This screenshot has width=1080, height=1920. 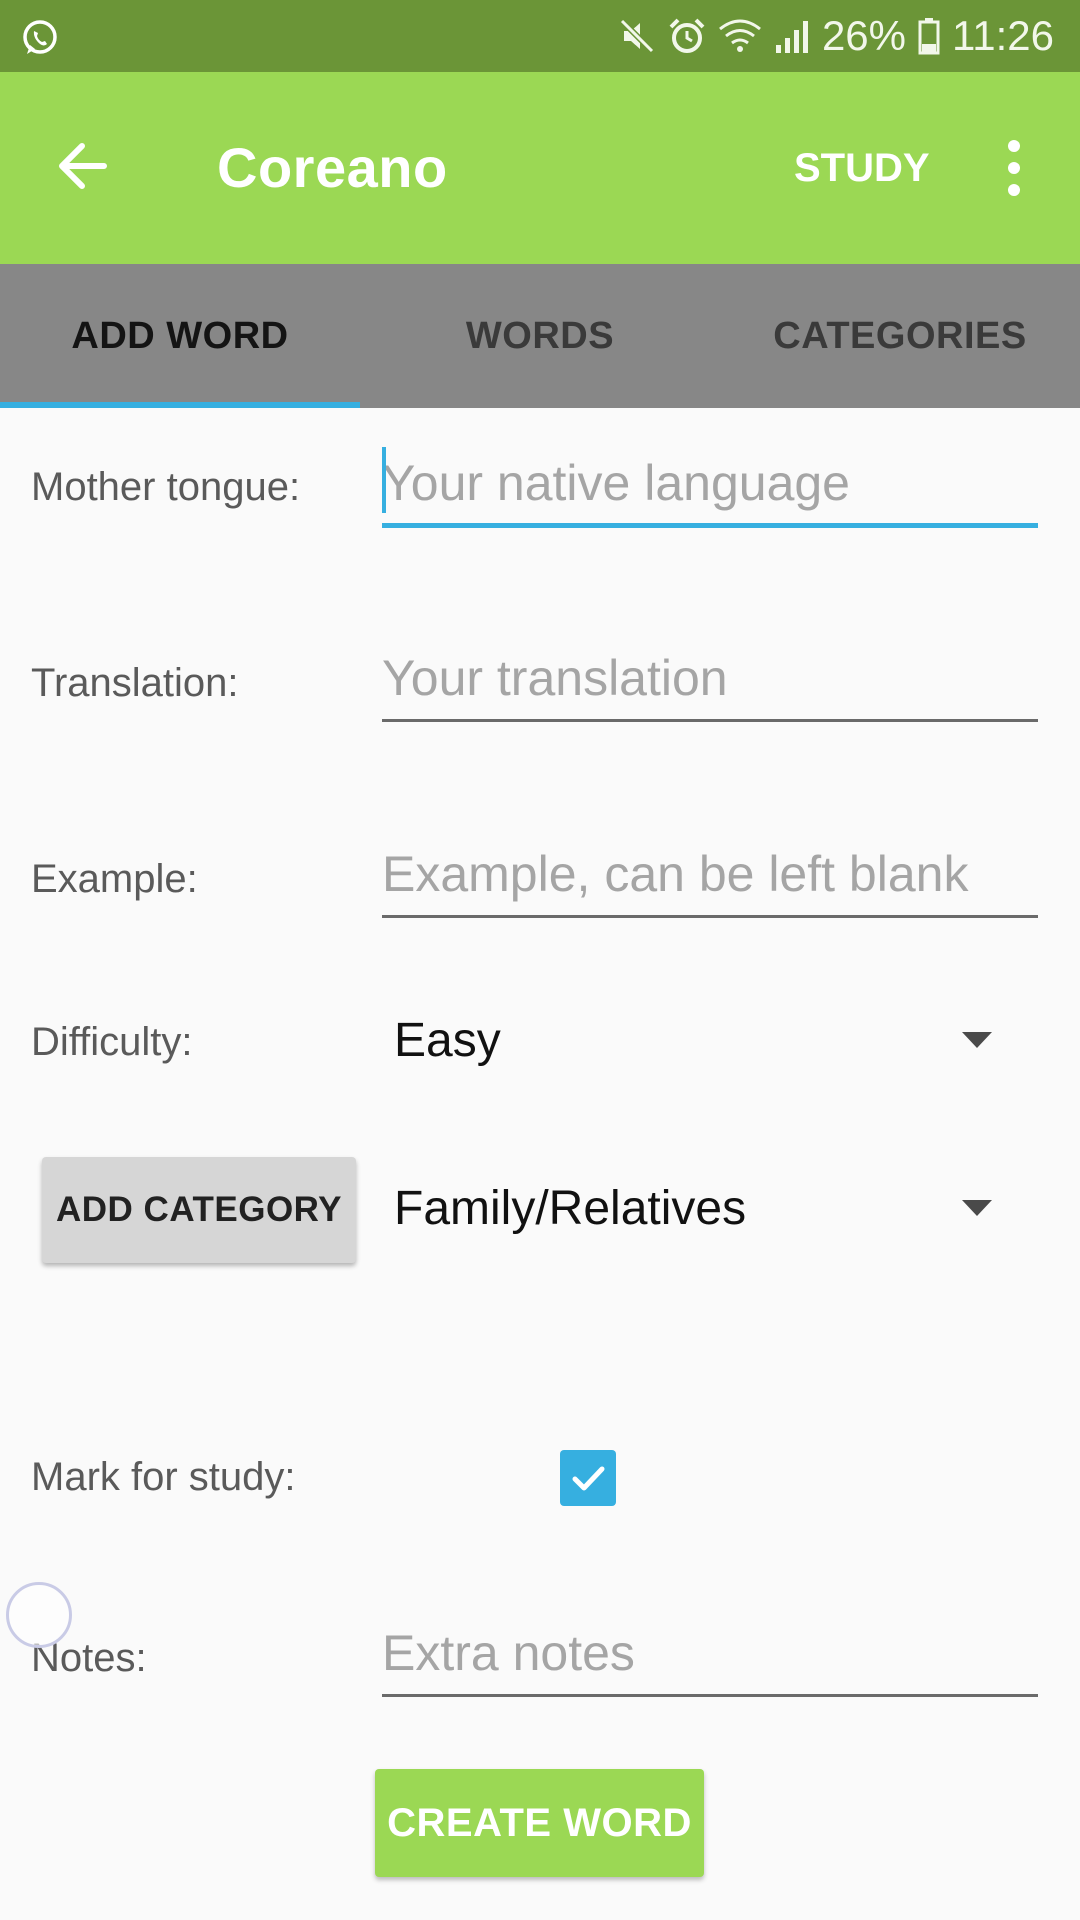 I want to click on difficulty-label: Difficulty:, so click(x=112, y=1042).